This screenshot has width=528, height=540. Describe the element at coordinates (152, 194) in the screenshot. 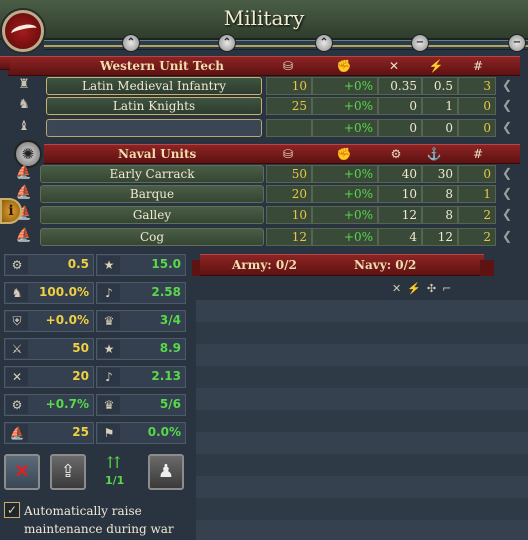

I see `unit-name: Barque` at that location.